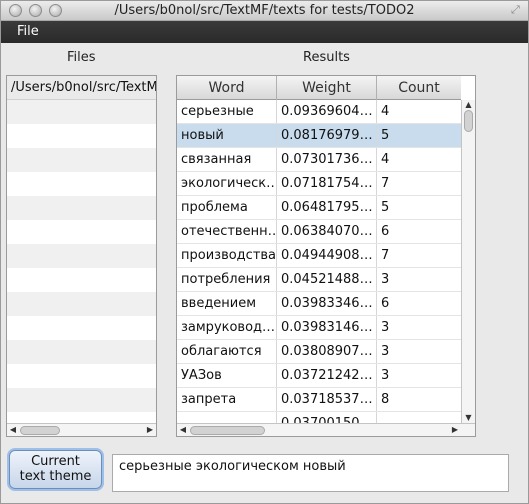  Describe the element at coordinates (227, 417) in the screenshot. I see `cell-word` at that location.